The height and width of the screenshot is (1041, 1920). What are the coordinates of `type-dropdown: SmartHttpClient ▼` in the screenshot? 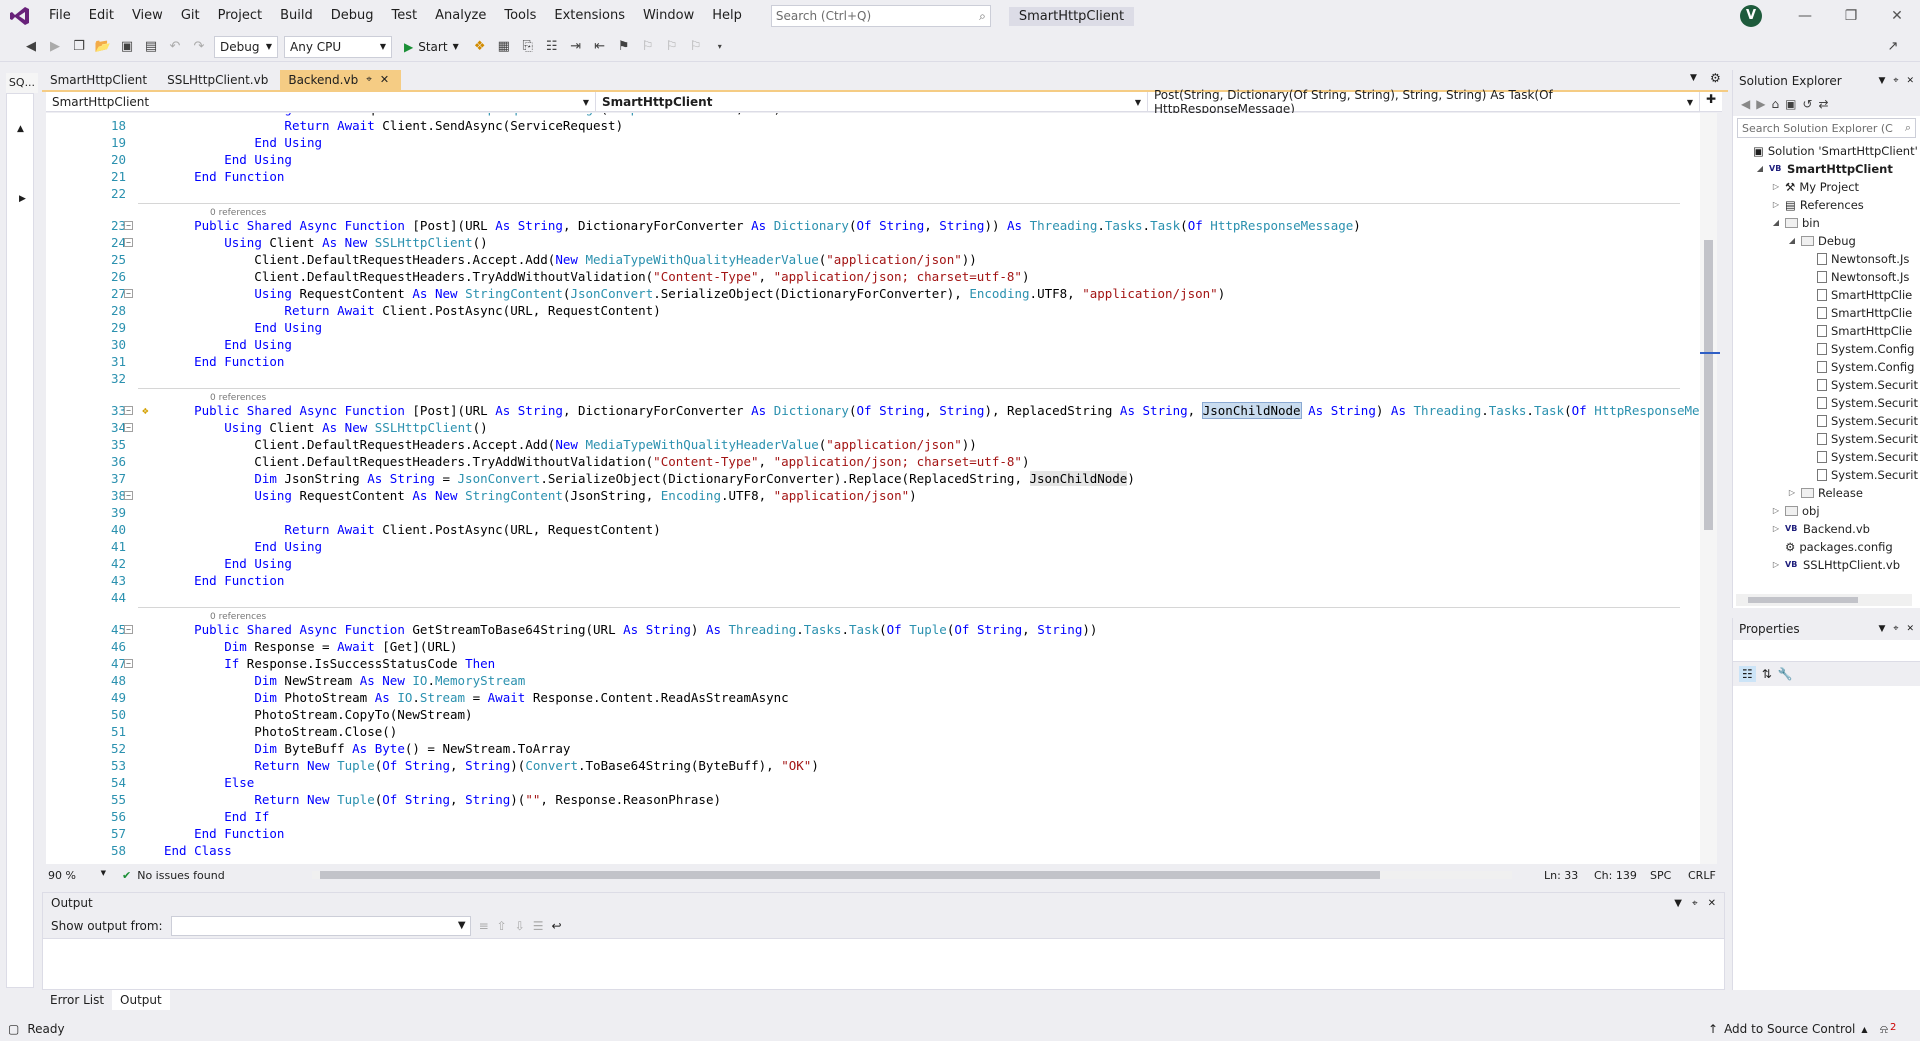 It's located at (872, 102).